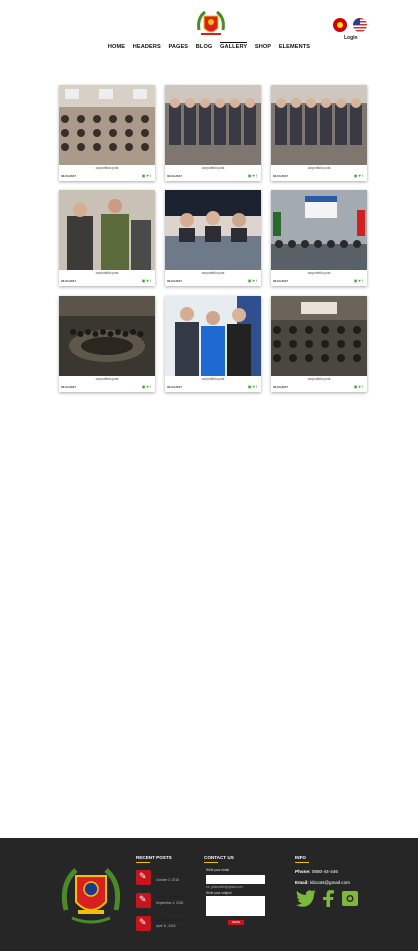  I want to click on footer-logo, so click(91, 895).